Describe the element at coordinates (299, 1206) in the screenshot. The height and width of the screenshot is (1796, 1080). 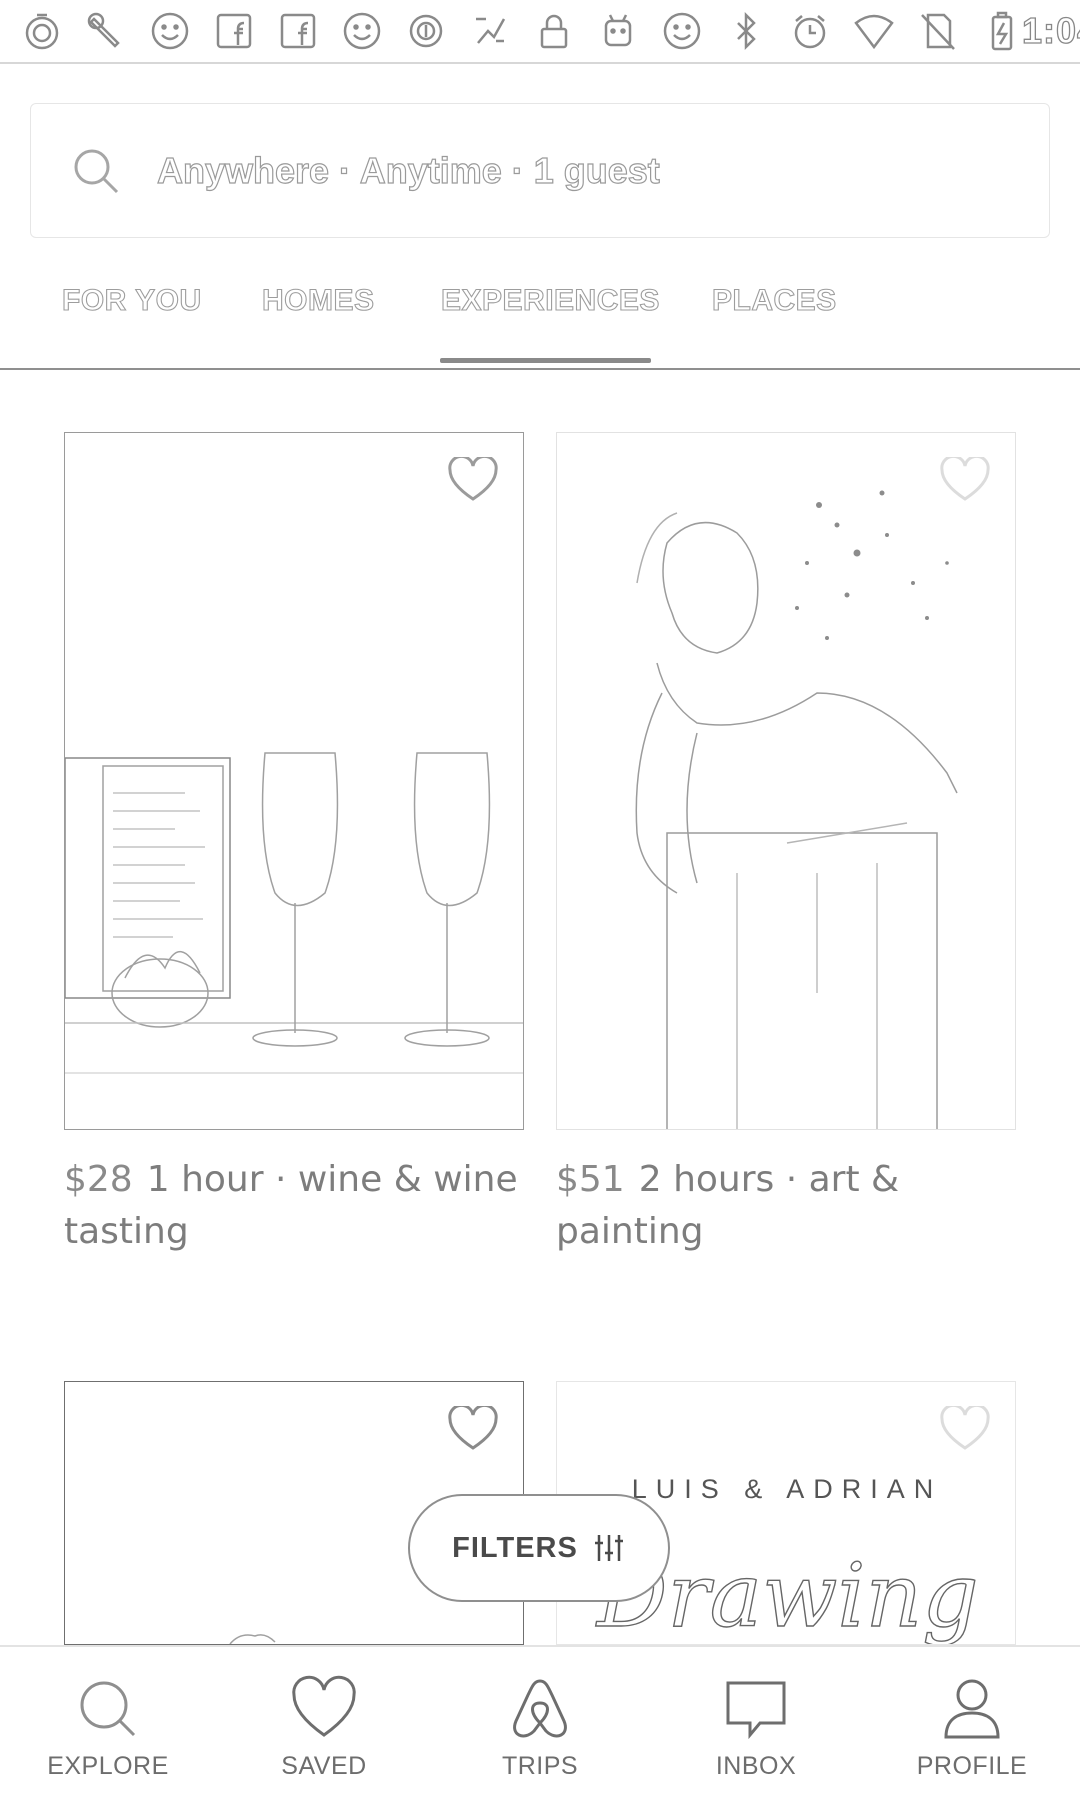
I see `experience-caption-wine: $28 1 hour · wine & wine tasting` at that location.